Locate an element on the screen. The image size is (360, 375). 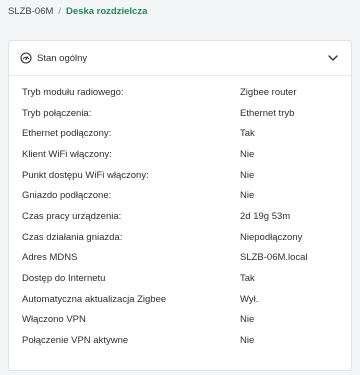
dashboard-gauge-icon is located at coordinates (26, 58).